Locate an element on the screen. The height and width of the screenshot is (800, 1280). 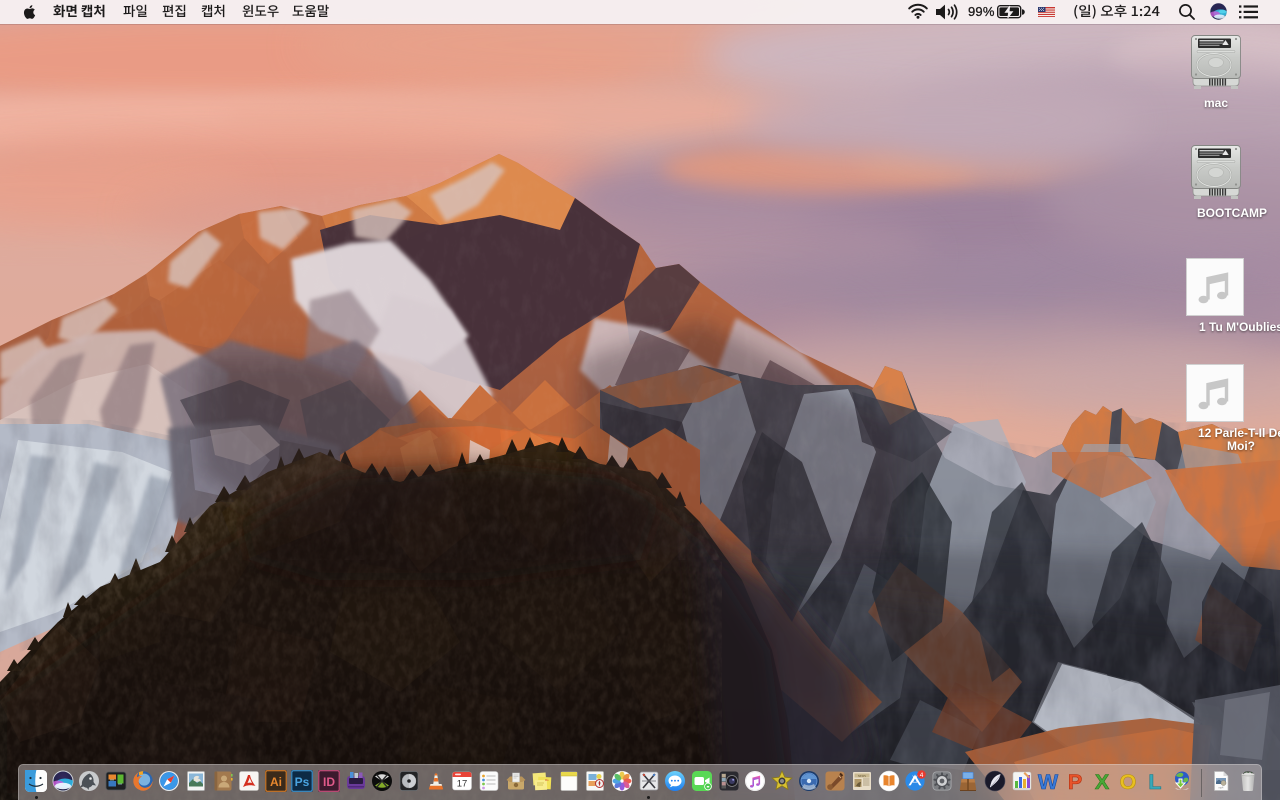
svg-text: 4 is located at coordinates (922, 775).